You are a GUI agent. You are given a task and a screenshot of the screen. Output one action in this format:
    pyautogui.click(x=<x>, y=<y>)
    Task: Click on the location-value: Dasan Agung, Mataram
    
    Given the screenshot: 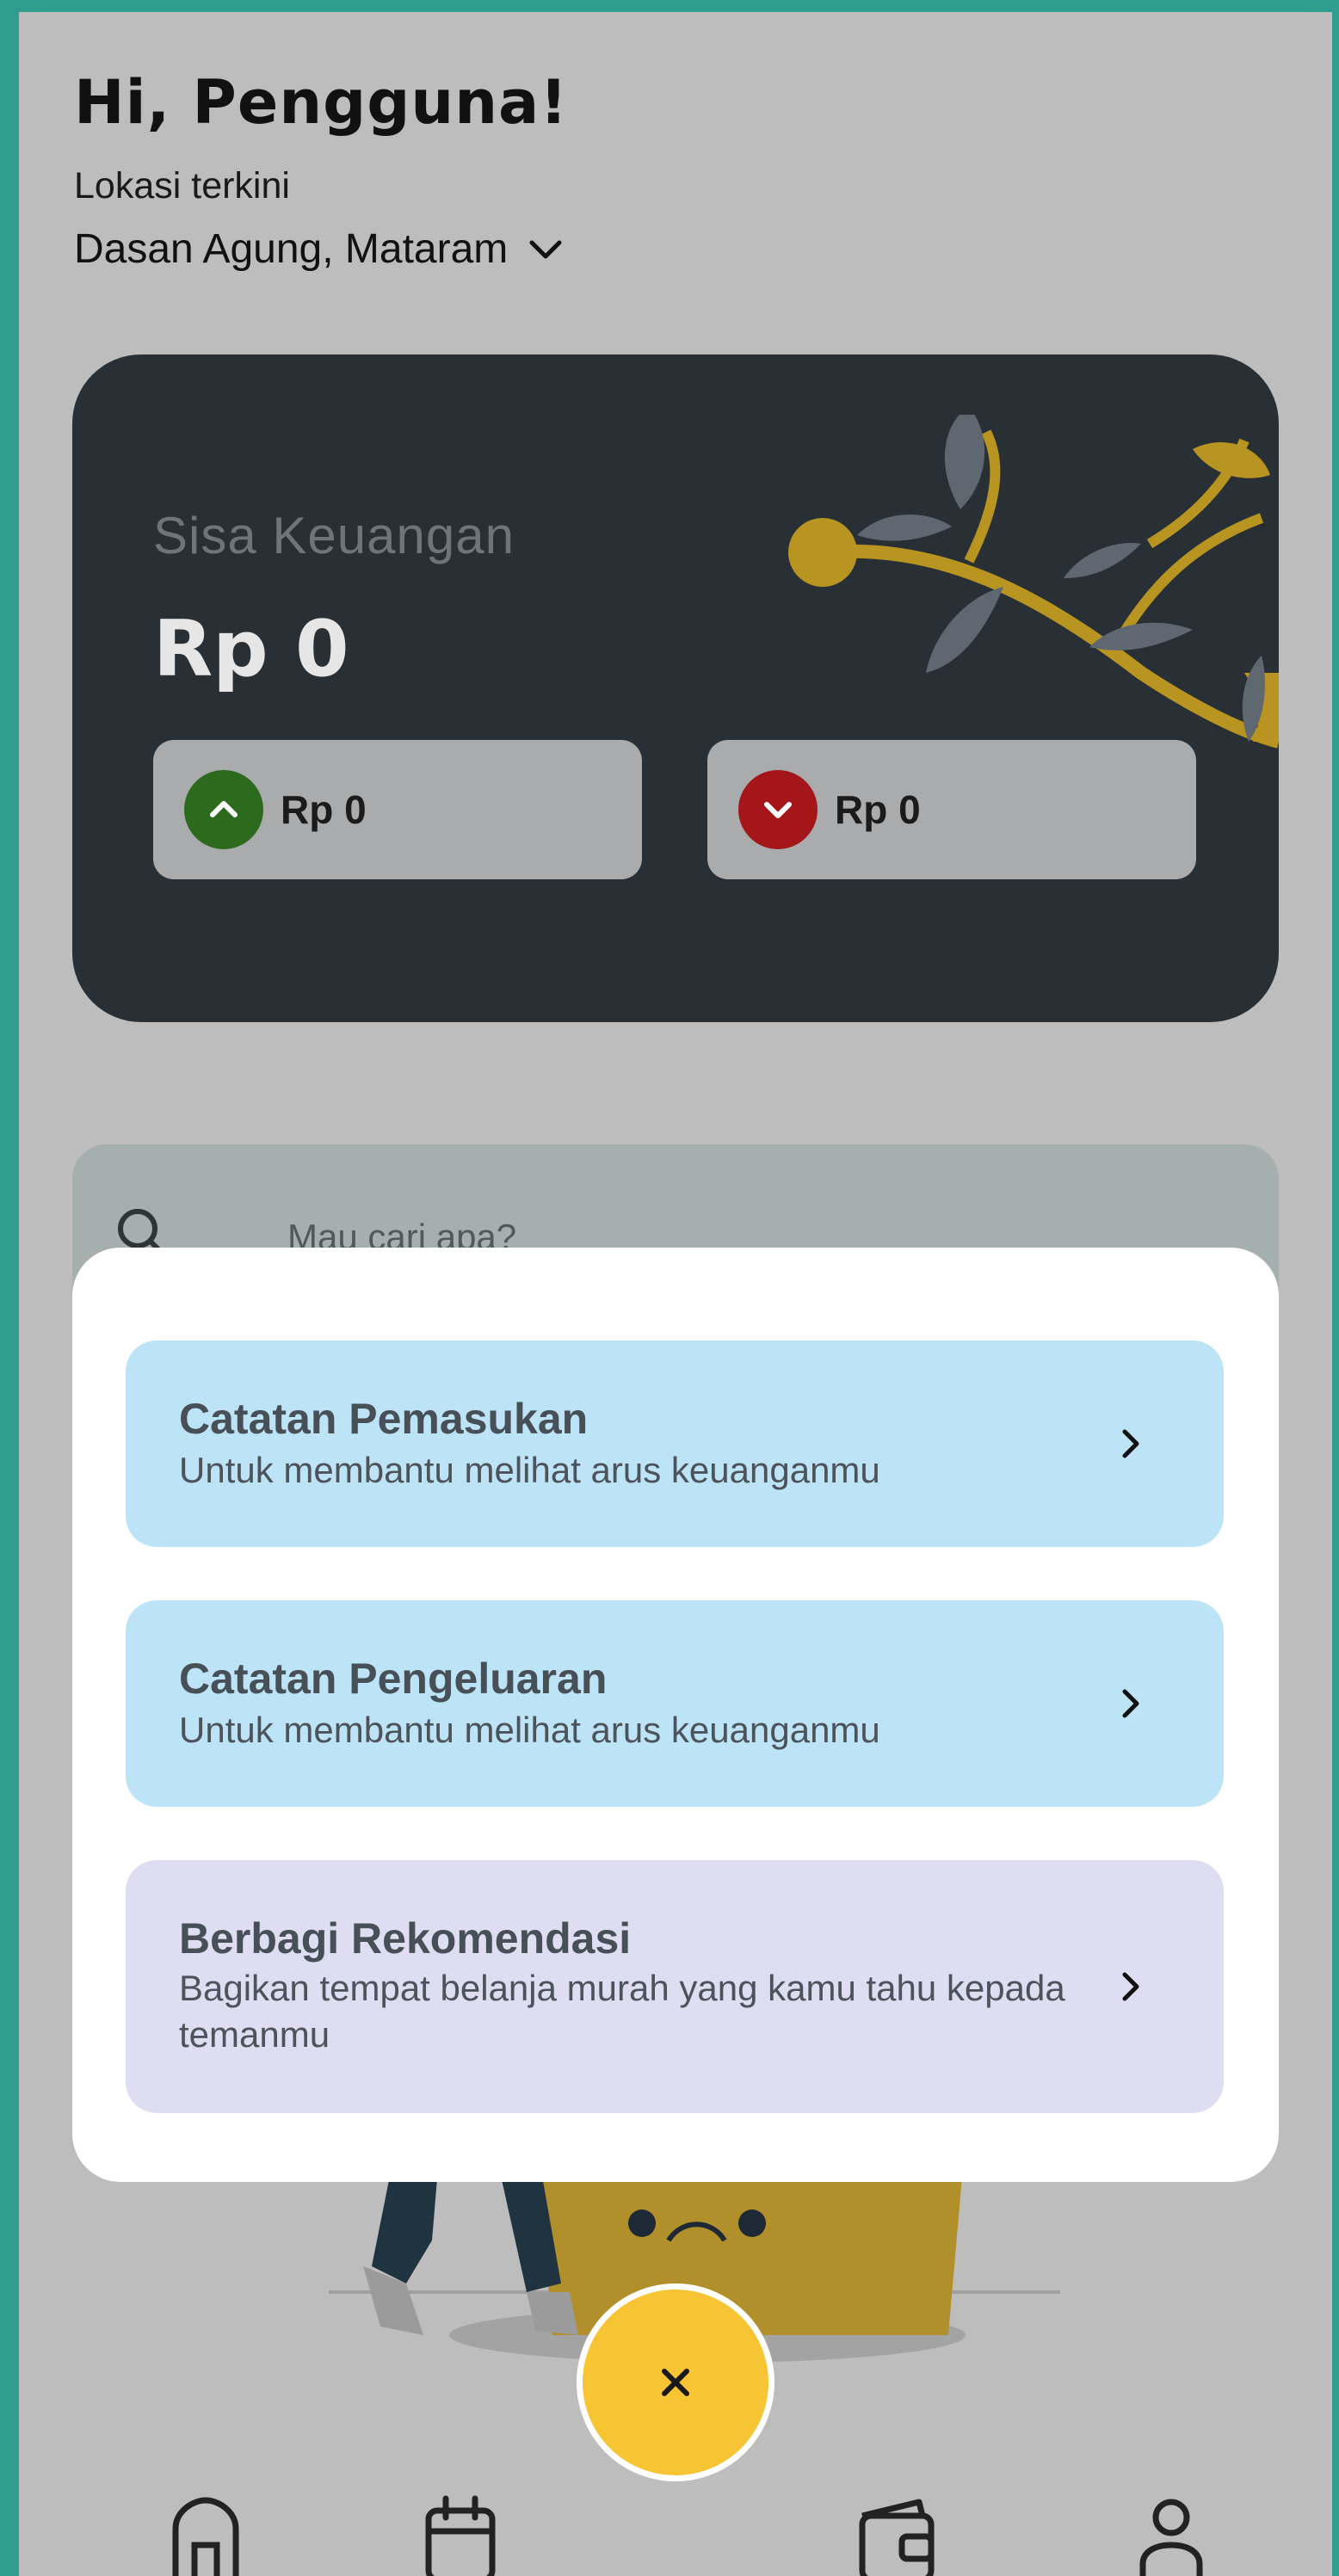 What is the action you would take?
    pyautogui.click(x=291, y=249)
    